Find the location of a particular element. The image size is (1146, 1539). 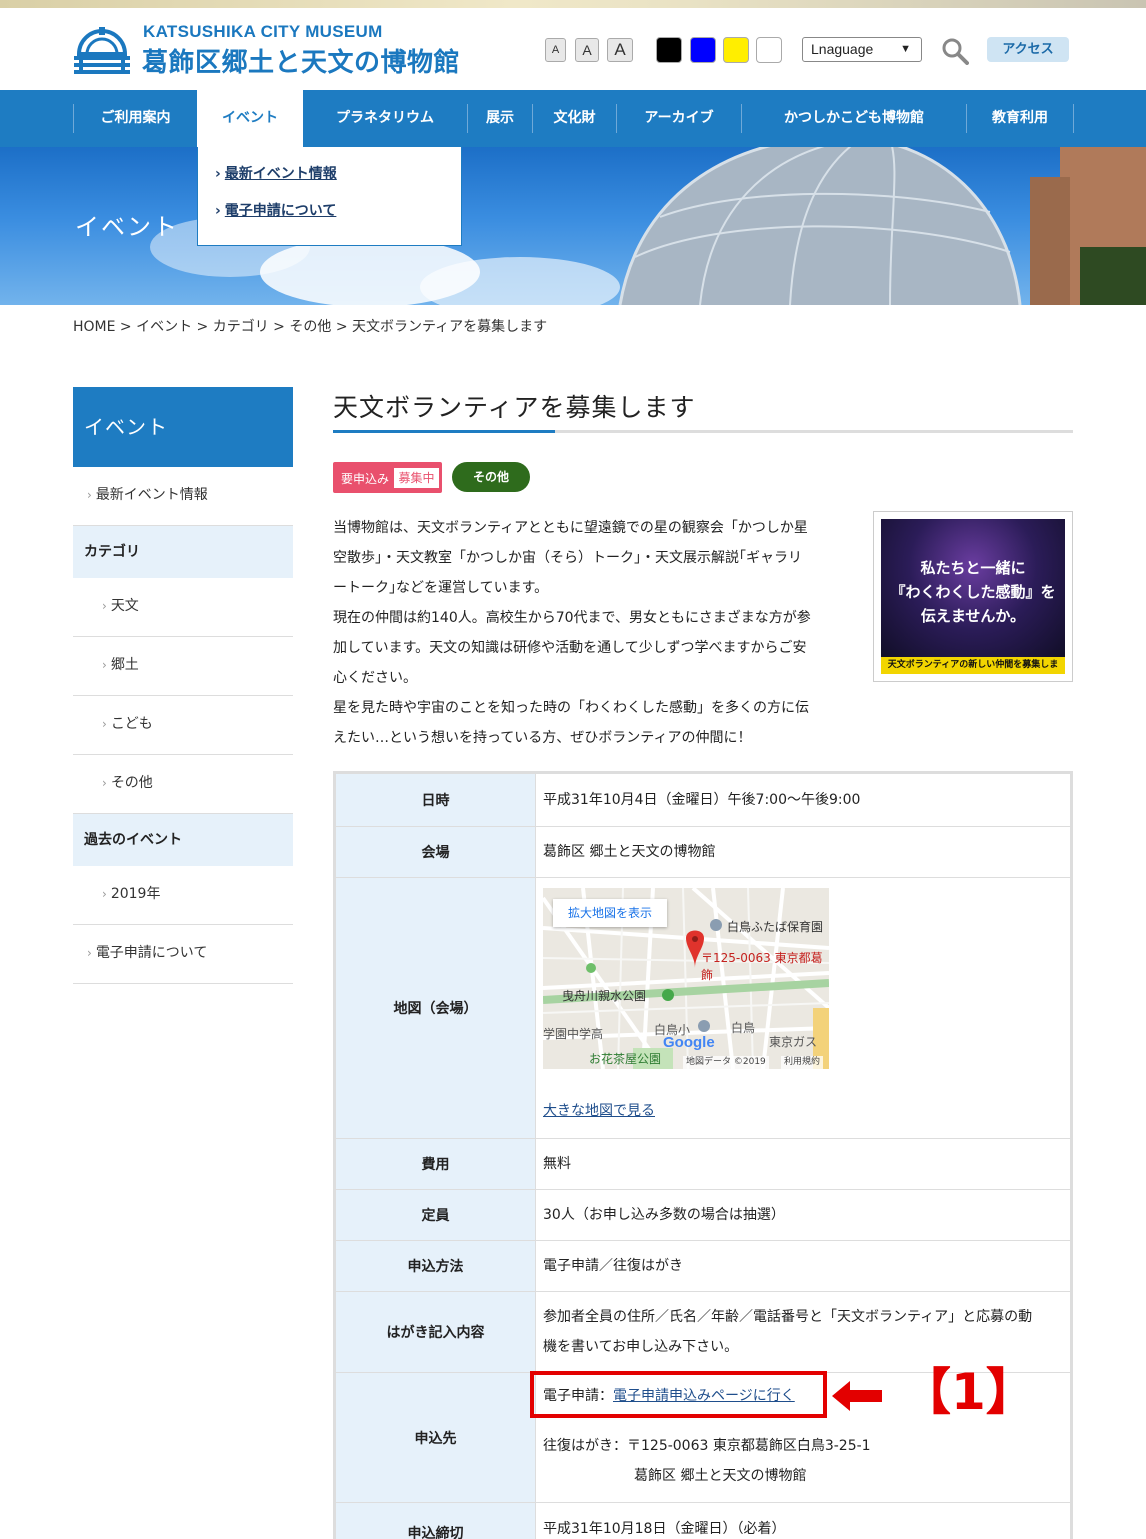

table-row: 会場 葛飾区 郷土と天文の博物館 is located at coordinates (703, 852).